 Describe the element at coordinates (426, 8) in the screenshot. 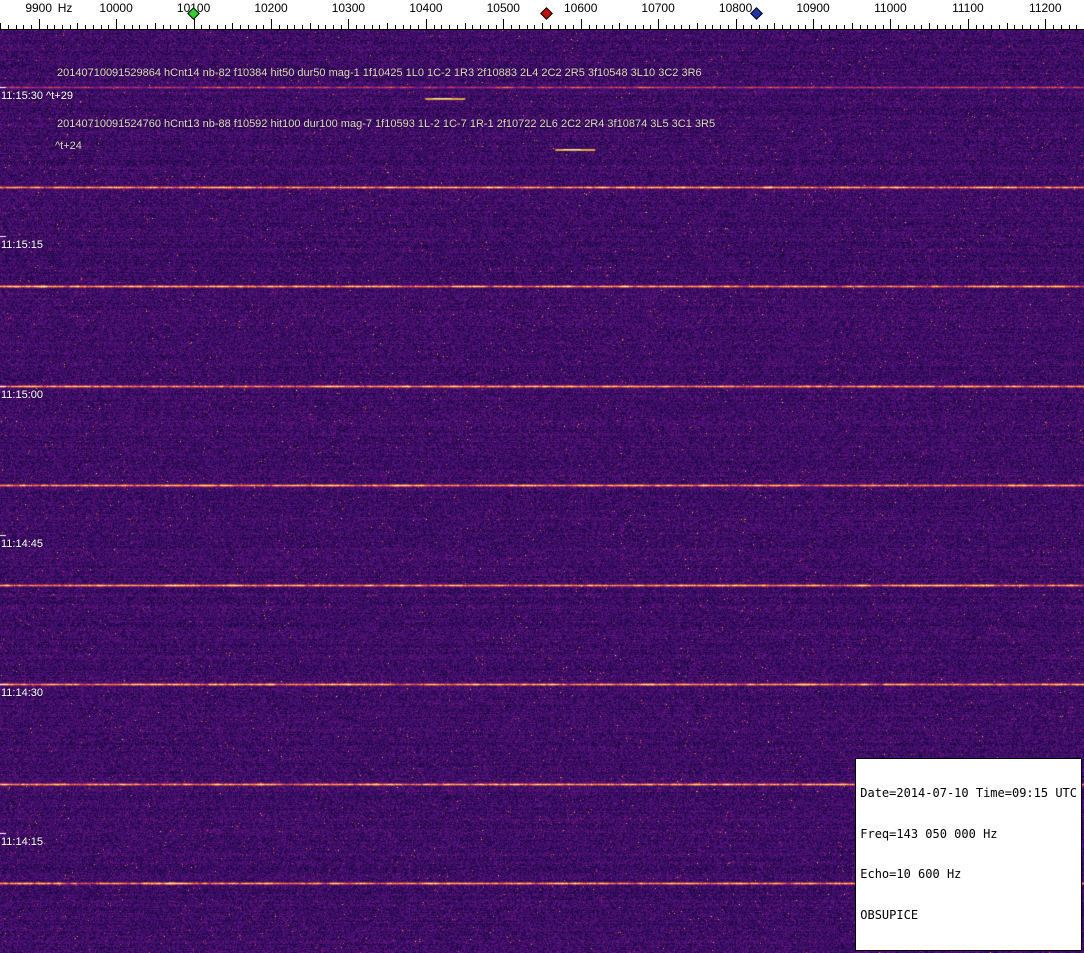

I see `freq-tick-label: 10400` at that location.